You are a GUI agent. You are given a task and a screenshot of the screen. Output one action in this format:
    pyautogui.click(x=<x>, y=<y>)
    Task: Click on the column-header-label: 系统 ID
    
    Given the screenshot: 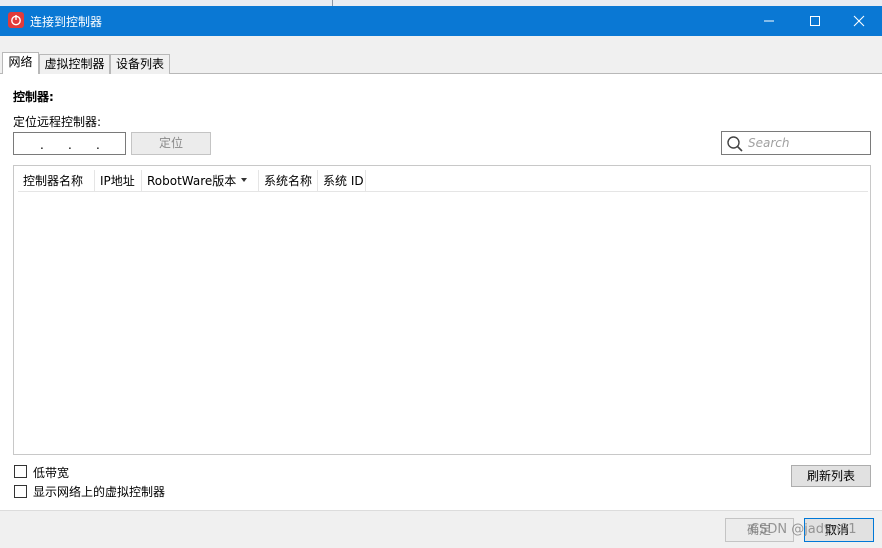 What is the action you would take?
    pyautogui.click(x=343, y=181)
    